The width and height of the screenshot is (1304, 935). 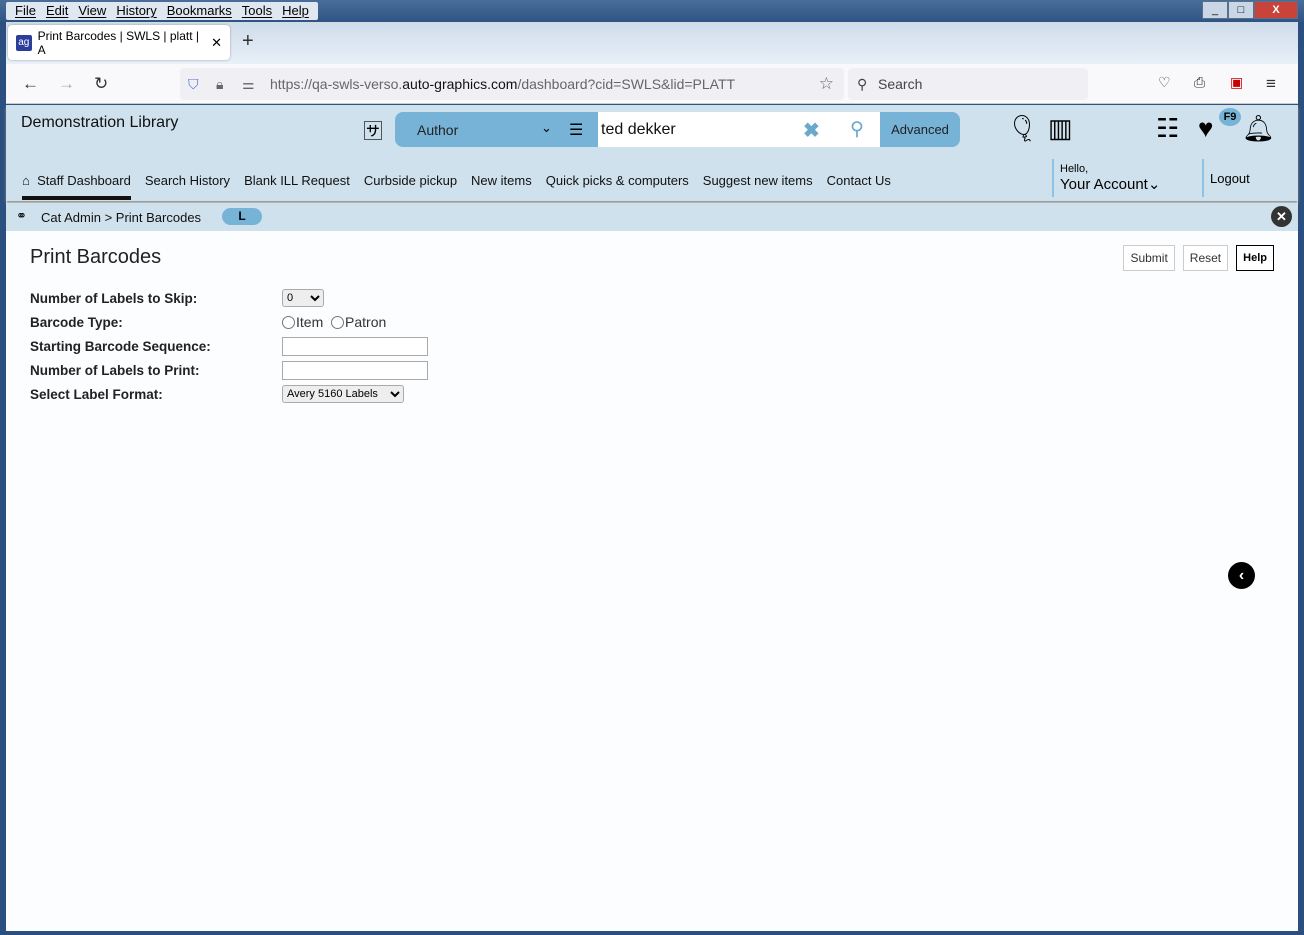 What do you see at coordinates (410, 186) in the screenshot?
I see `nav-curbside-pickup: Curbside pickup` at bounding box center [410, 186].